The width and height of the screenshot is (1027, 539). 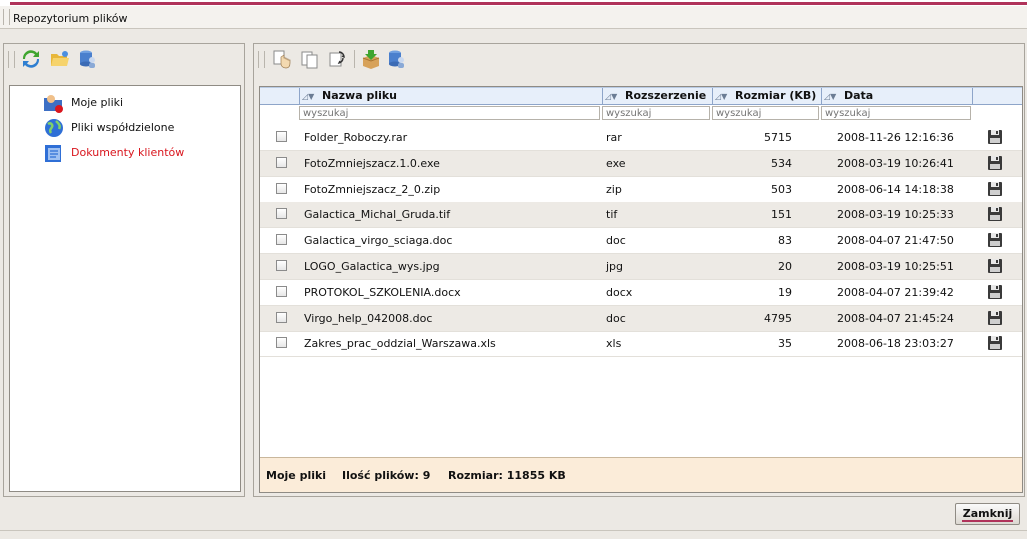 I want to click on left-toolbar, so click(x=124, y=59).